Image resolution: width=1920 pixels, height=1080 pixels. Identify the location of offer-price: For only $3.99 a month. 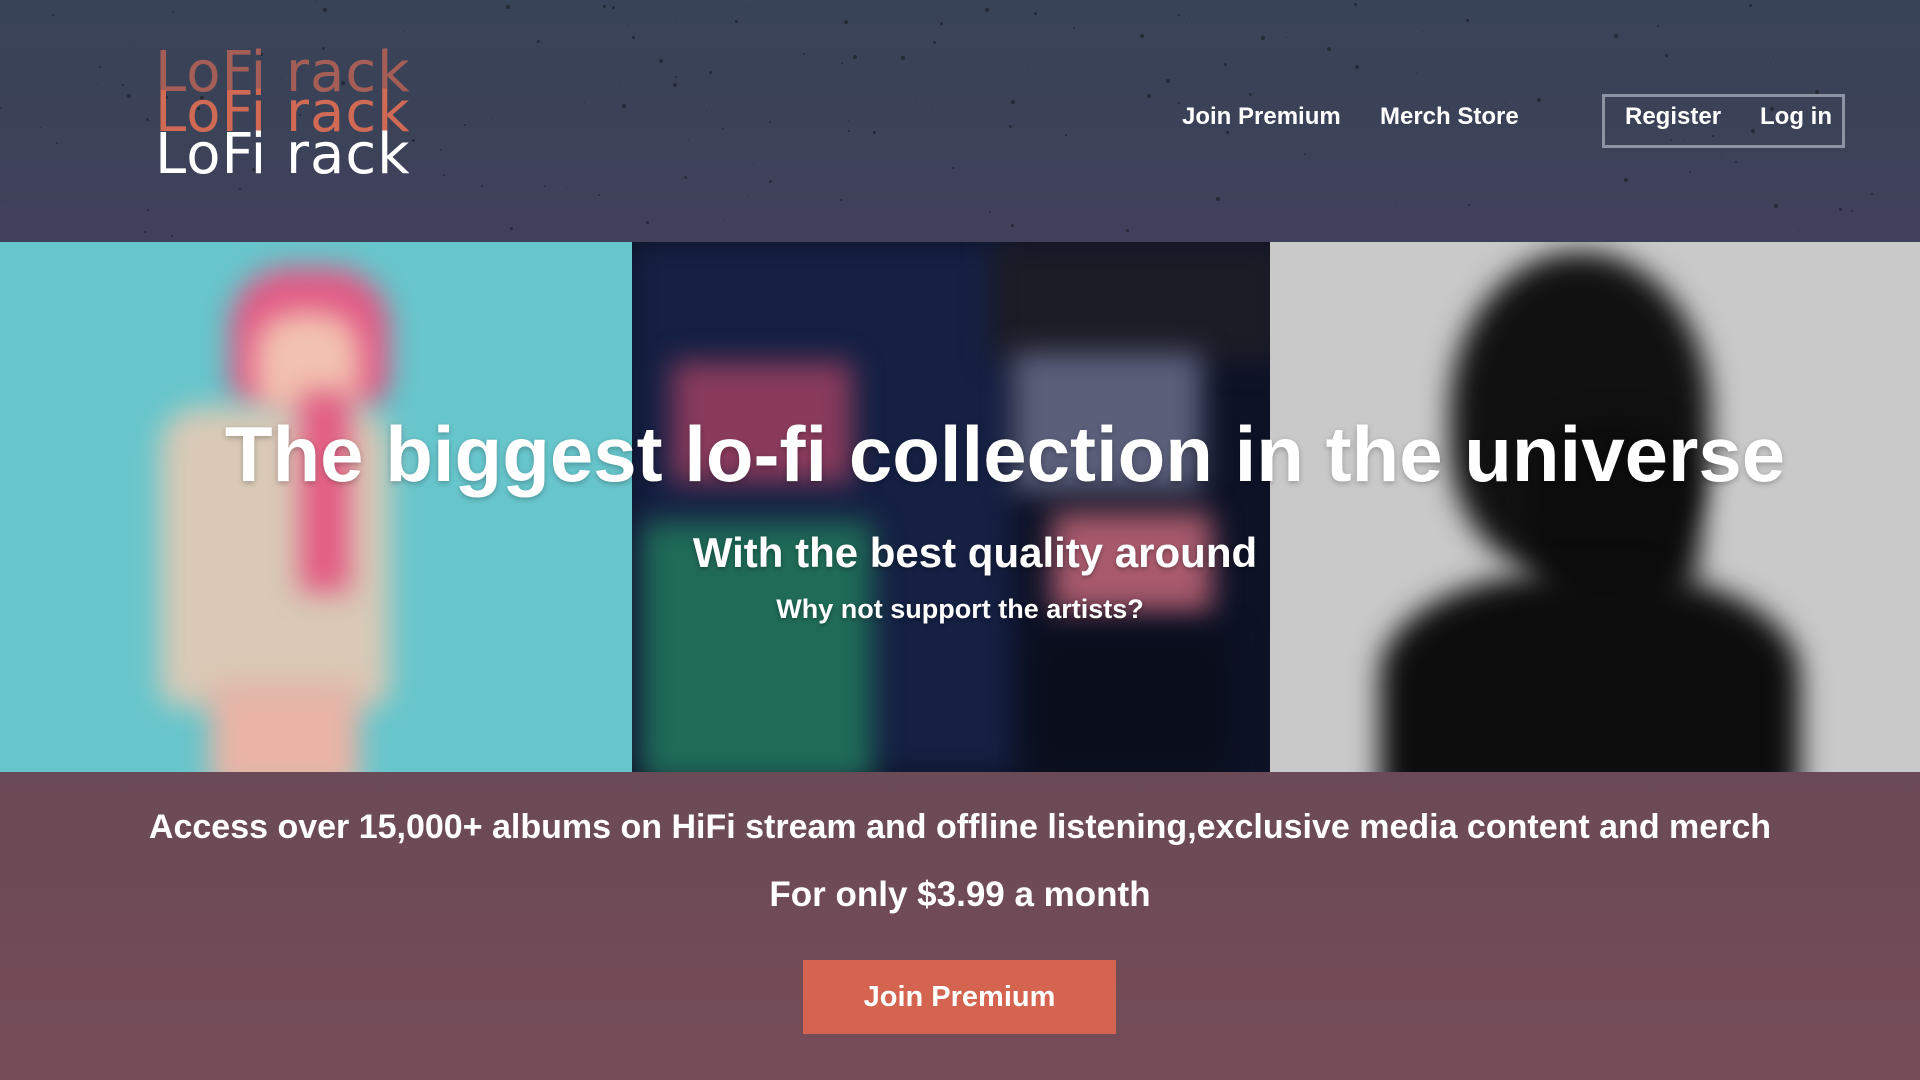
(960, 894).